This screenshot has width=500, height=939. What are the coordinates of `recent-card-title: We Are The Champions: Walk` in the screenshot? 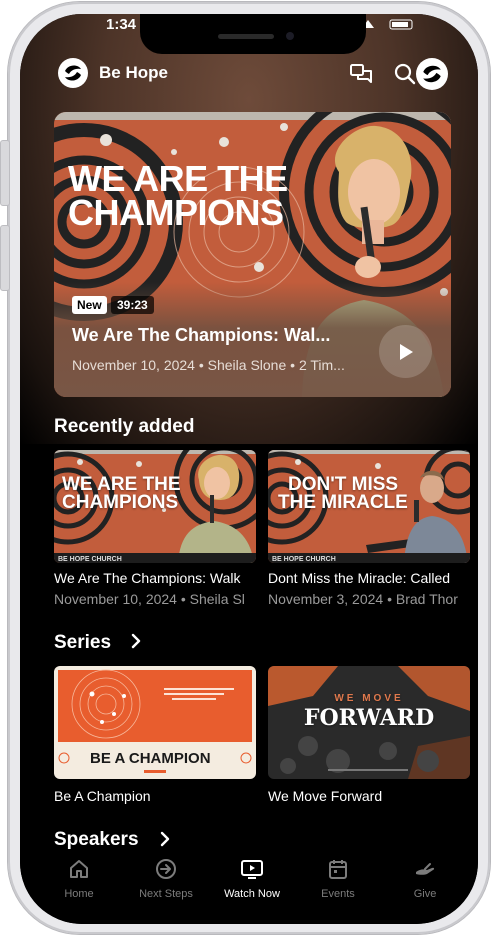 It's located at (147, 578).